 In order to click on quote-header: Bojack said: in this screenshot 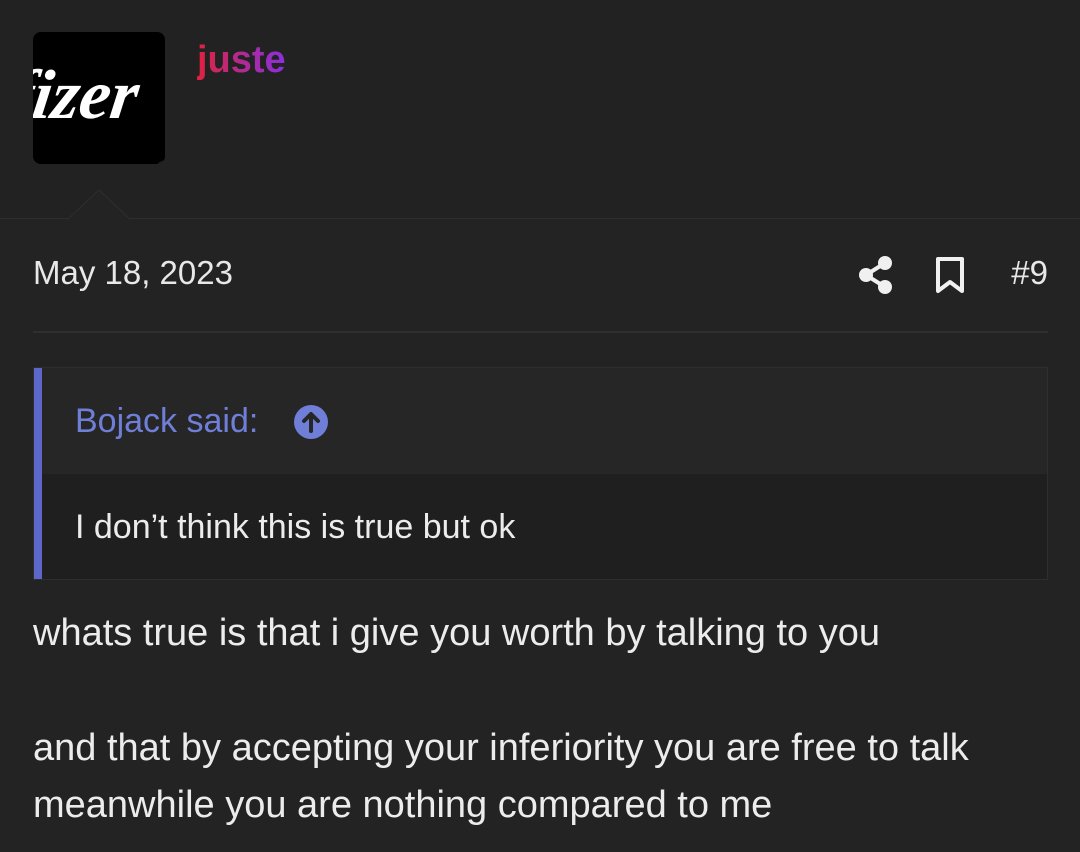, I will do `click(544, 421)`.